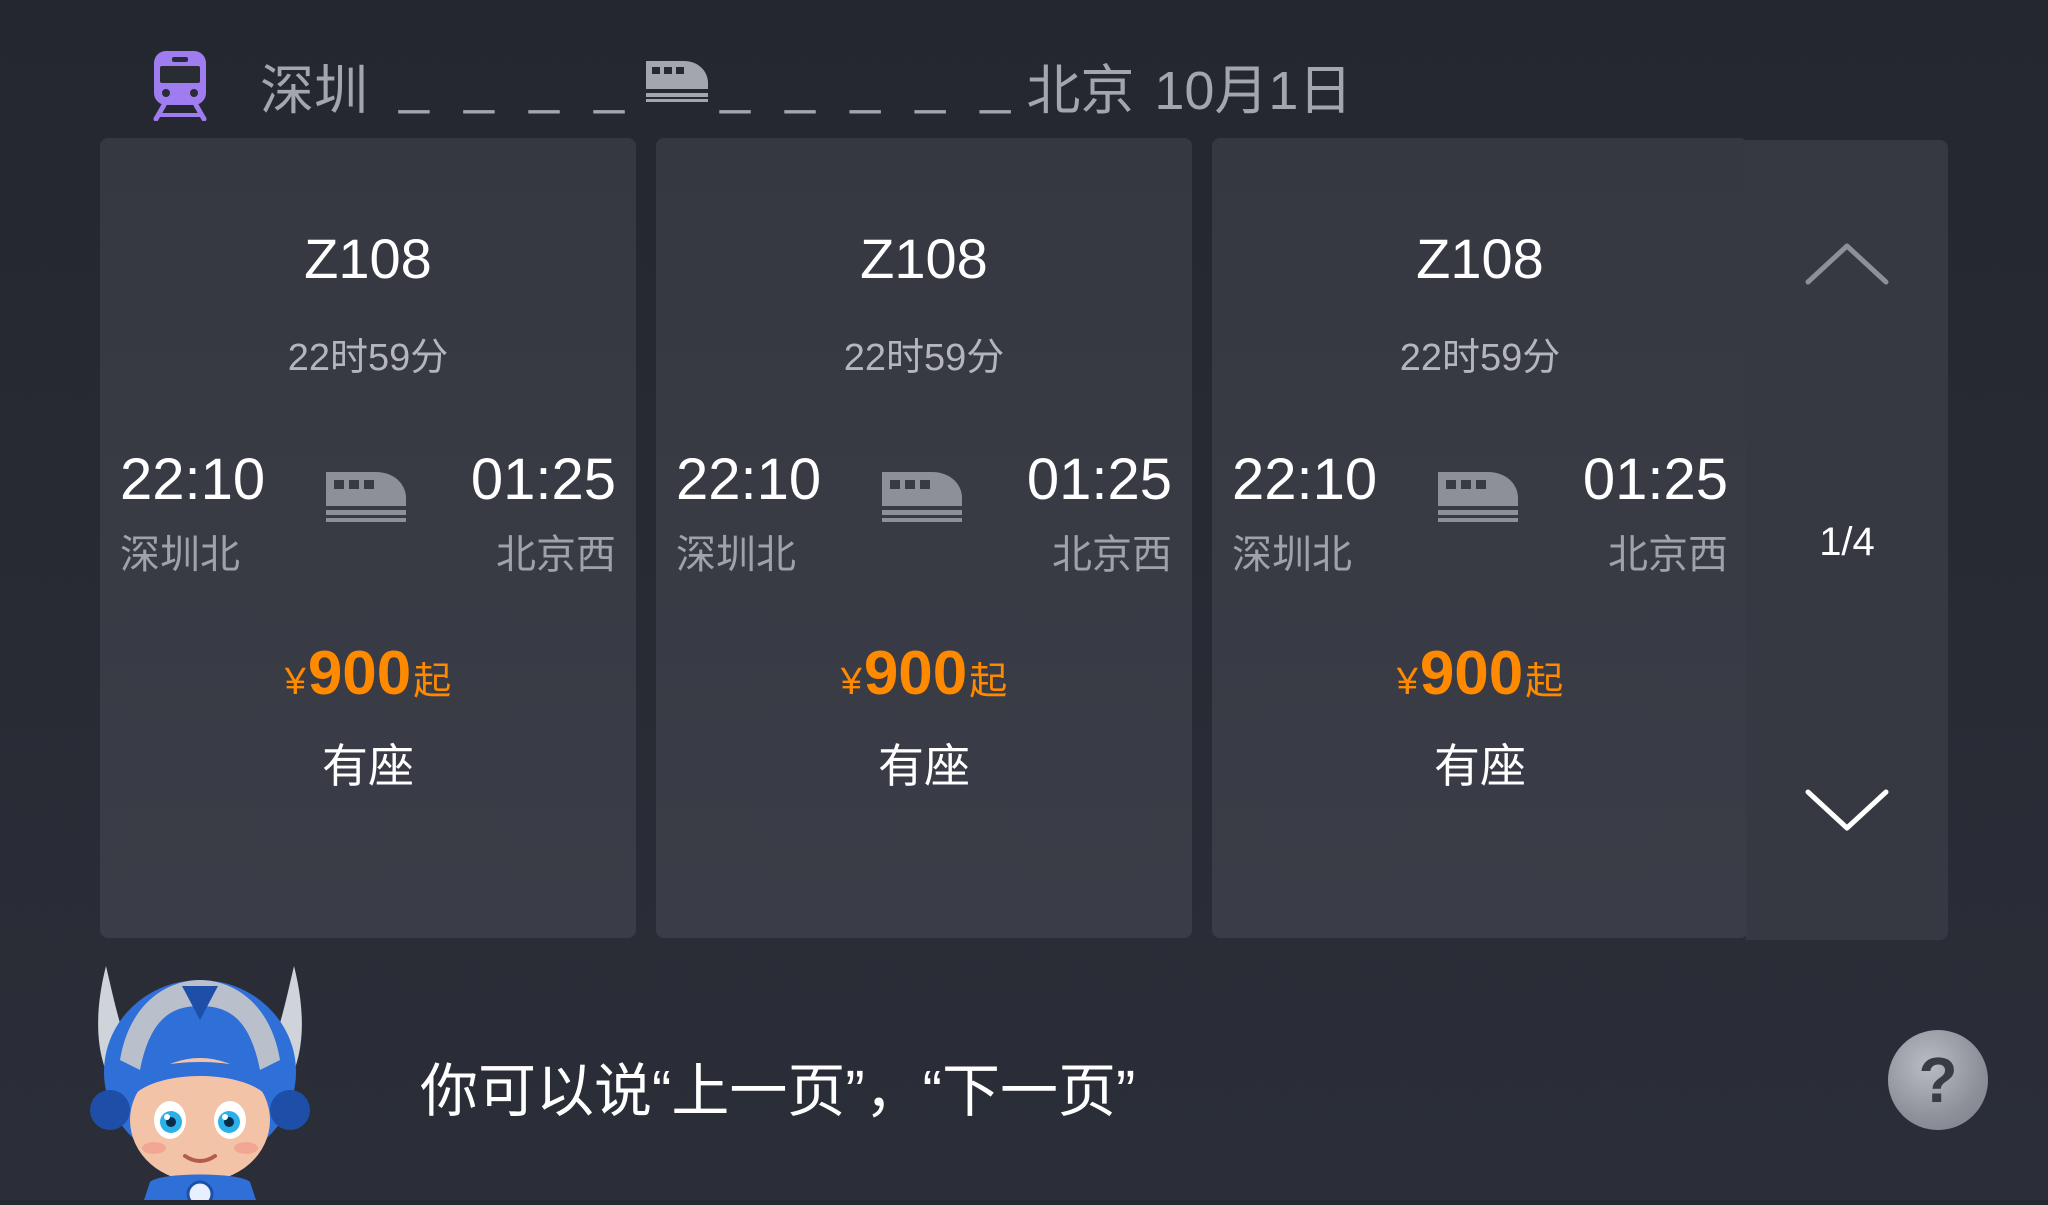 The image size is (2048, 1205). Describe the element at coordinates (1253, 90) in the screenshot. I see `travel-date: 10月1日` at that location.